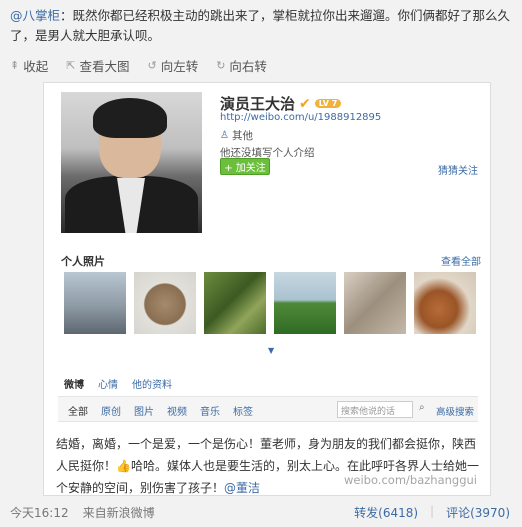 This screenshot has height=527, width=522. What do you see at coordinates (243, 410) in the screenshot?
I see `filter-tags: 标签` at bounding box center [243, 410].